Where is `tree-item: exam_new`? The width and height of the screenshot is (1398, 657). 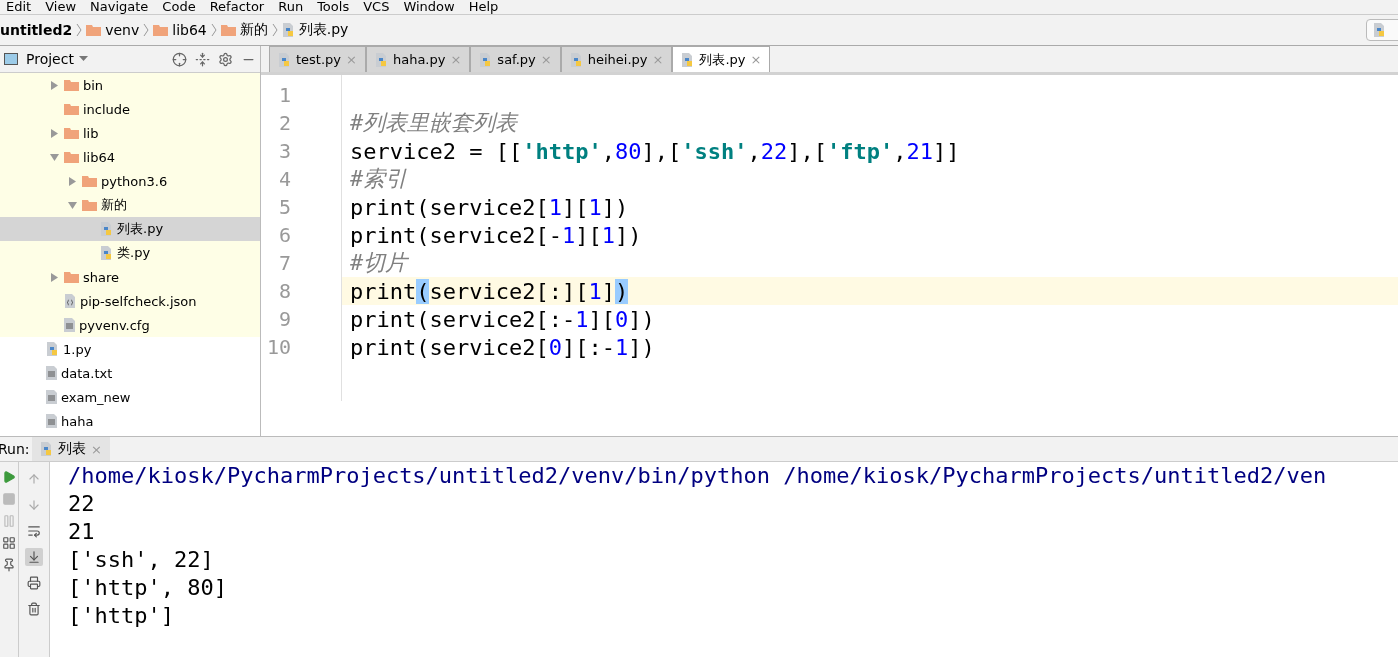
tree-item: exam_new is located at coordinates (130, 397).